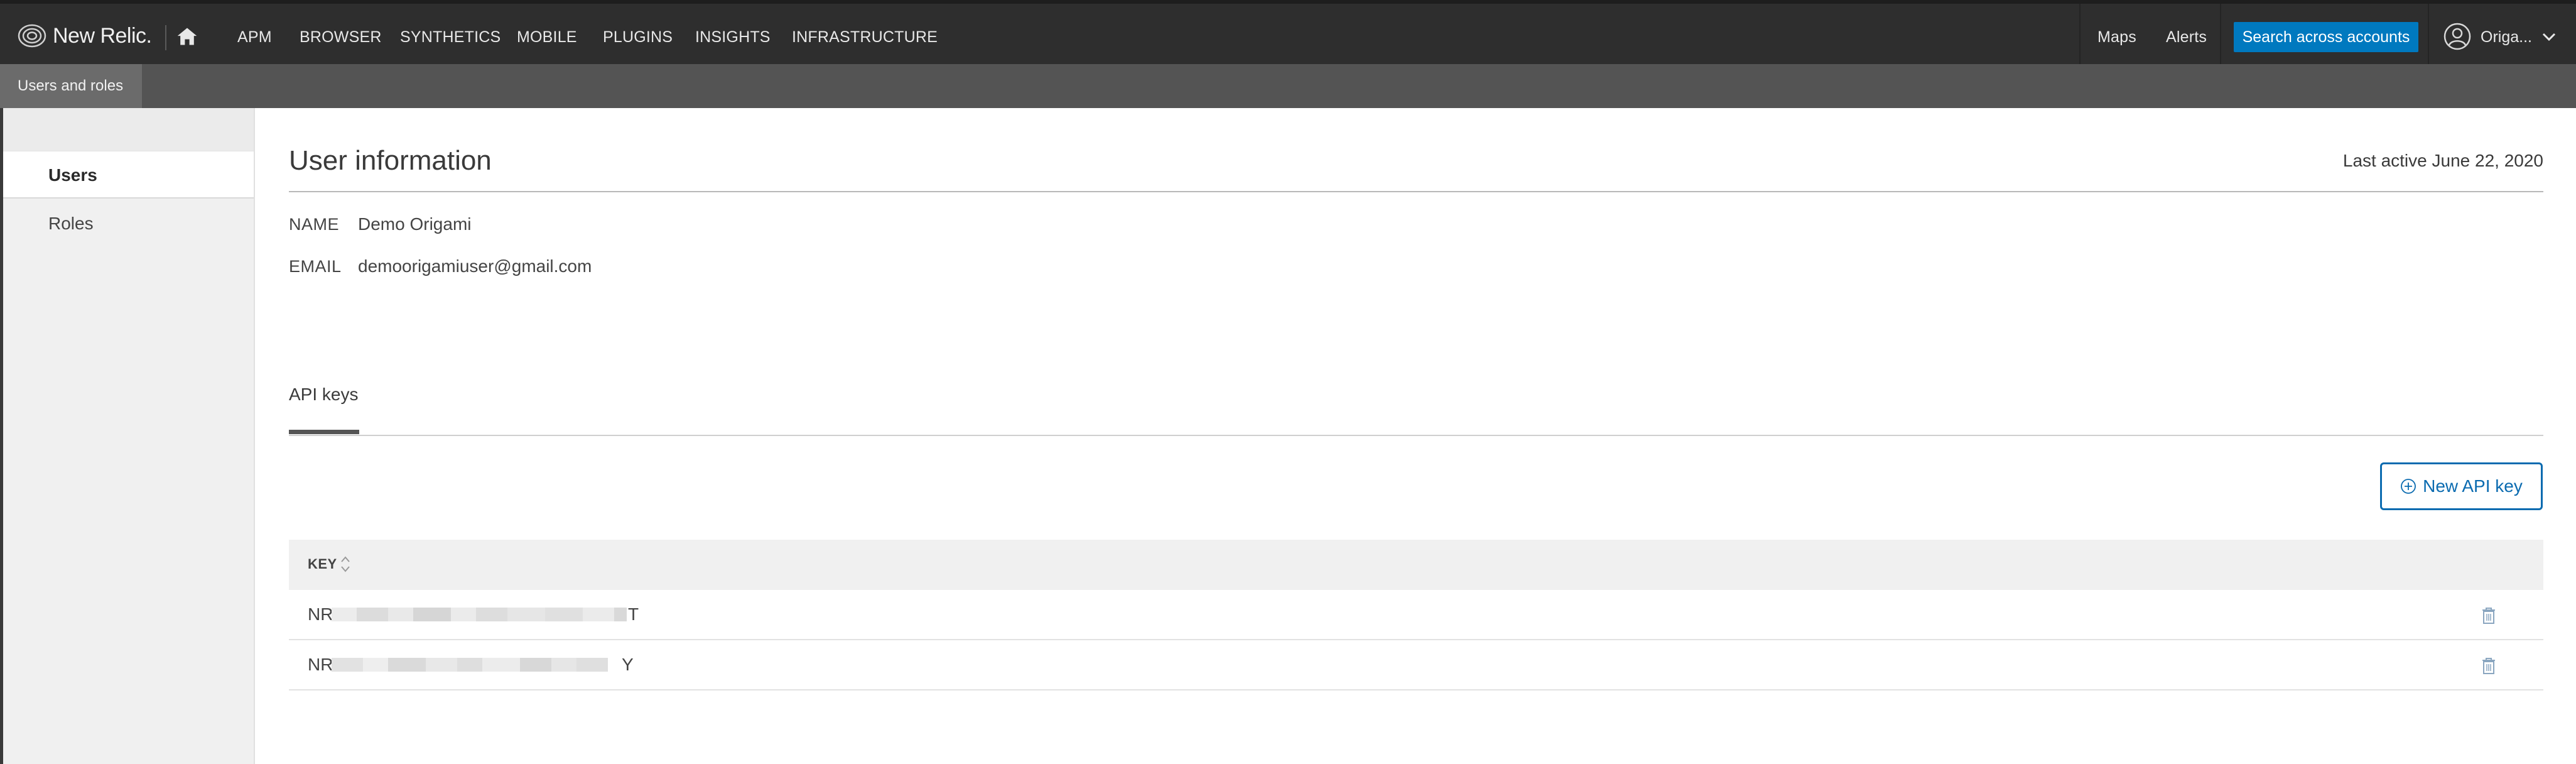 This screenshot has width=2576, height=764. I want to click on window-edge, so click(2, 436).